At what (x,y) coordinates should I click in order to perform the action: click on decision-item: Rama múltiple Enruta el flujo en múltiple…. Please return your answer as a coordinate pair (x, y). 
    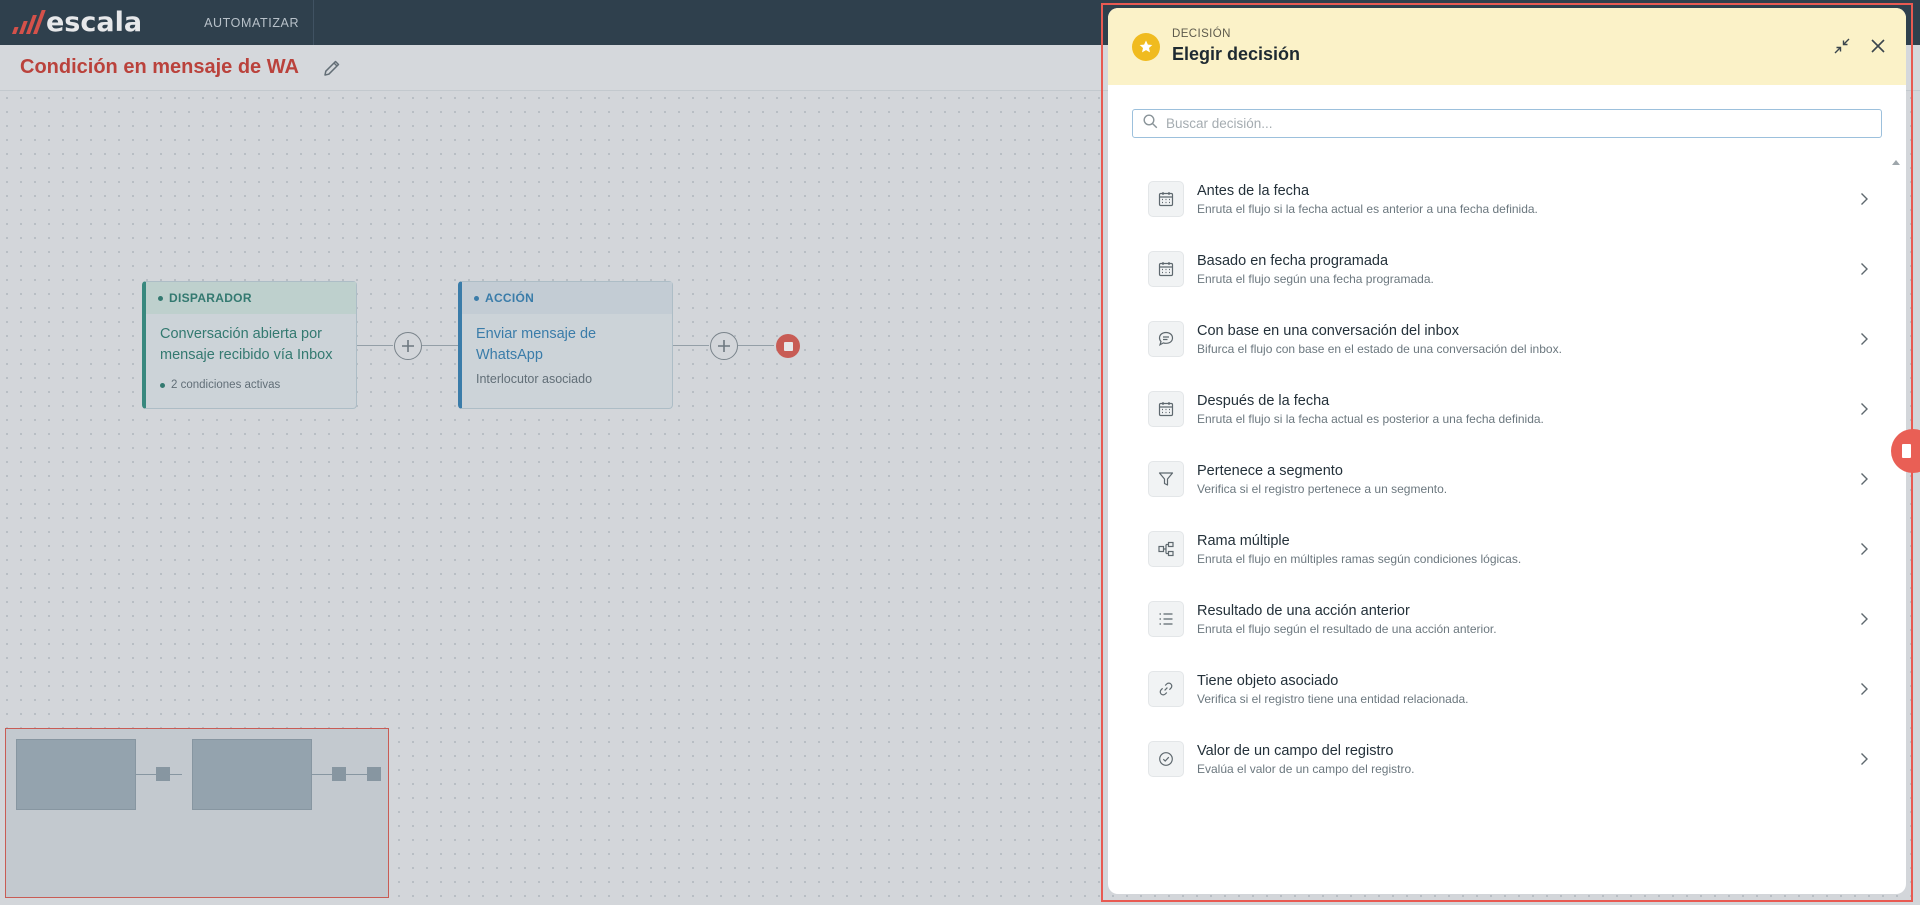
    Looking at the image, I should click on (1507, 549).